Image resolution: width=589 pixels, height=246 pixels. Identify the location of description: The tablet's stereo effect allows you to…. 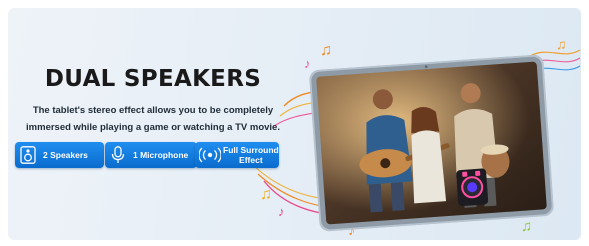
(153, 119).